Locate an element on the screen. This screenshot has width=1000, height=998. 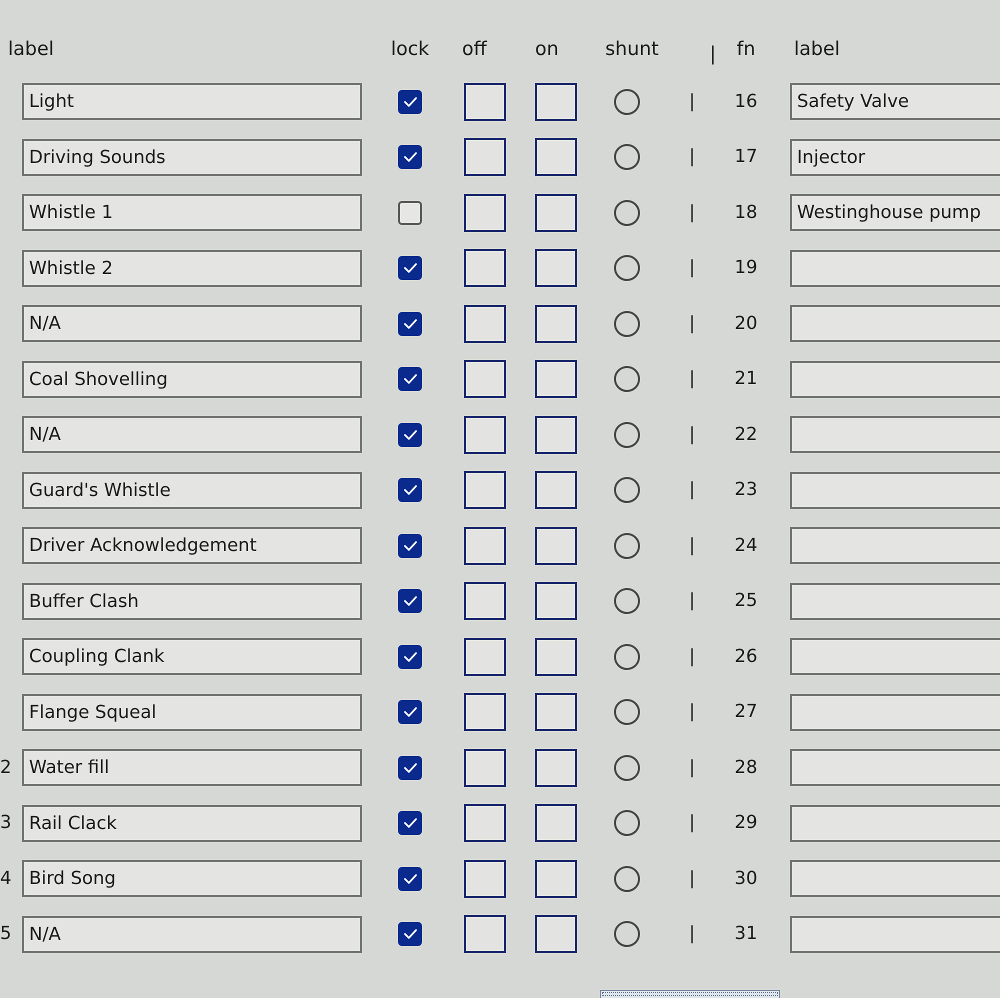
label-field: Buffer Clash is located at coordinates (192, 601).